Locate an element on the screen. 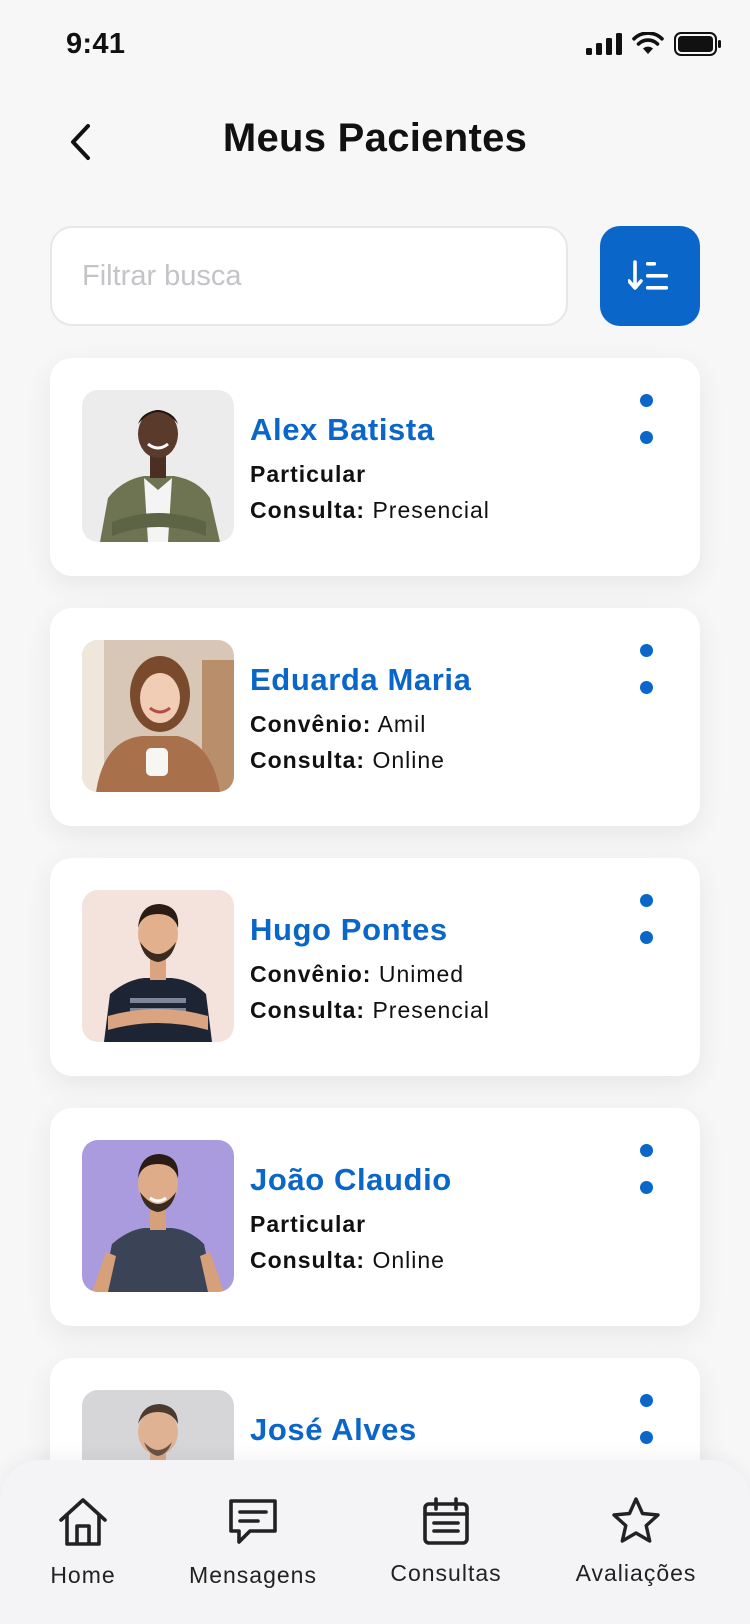 The image size is (750, 1624). patient-card: João Claudio Particular Consulta: Online is located at coordinates (375, 1217).